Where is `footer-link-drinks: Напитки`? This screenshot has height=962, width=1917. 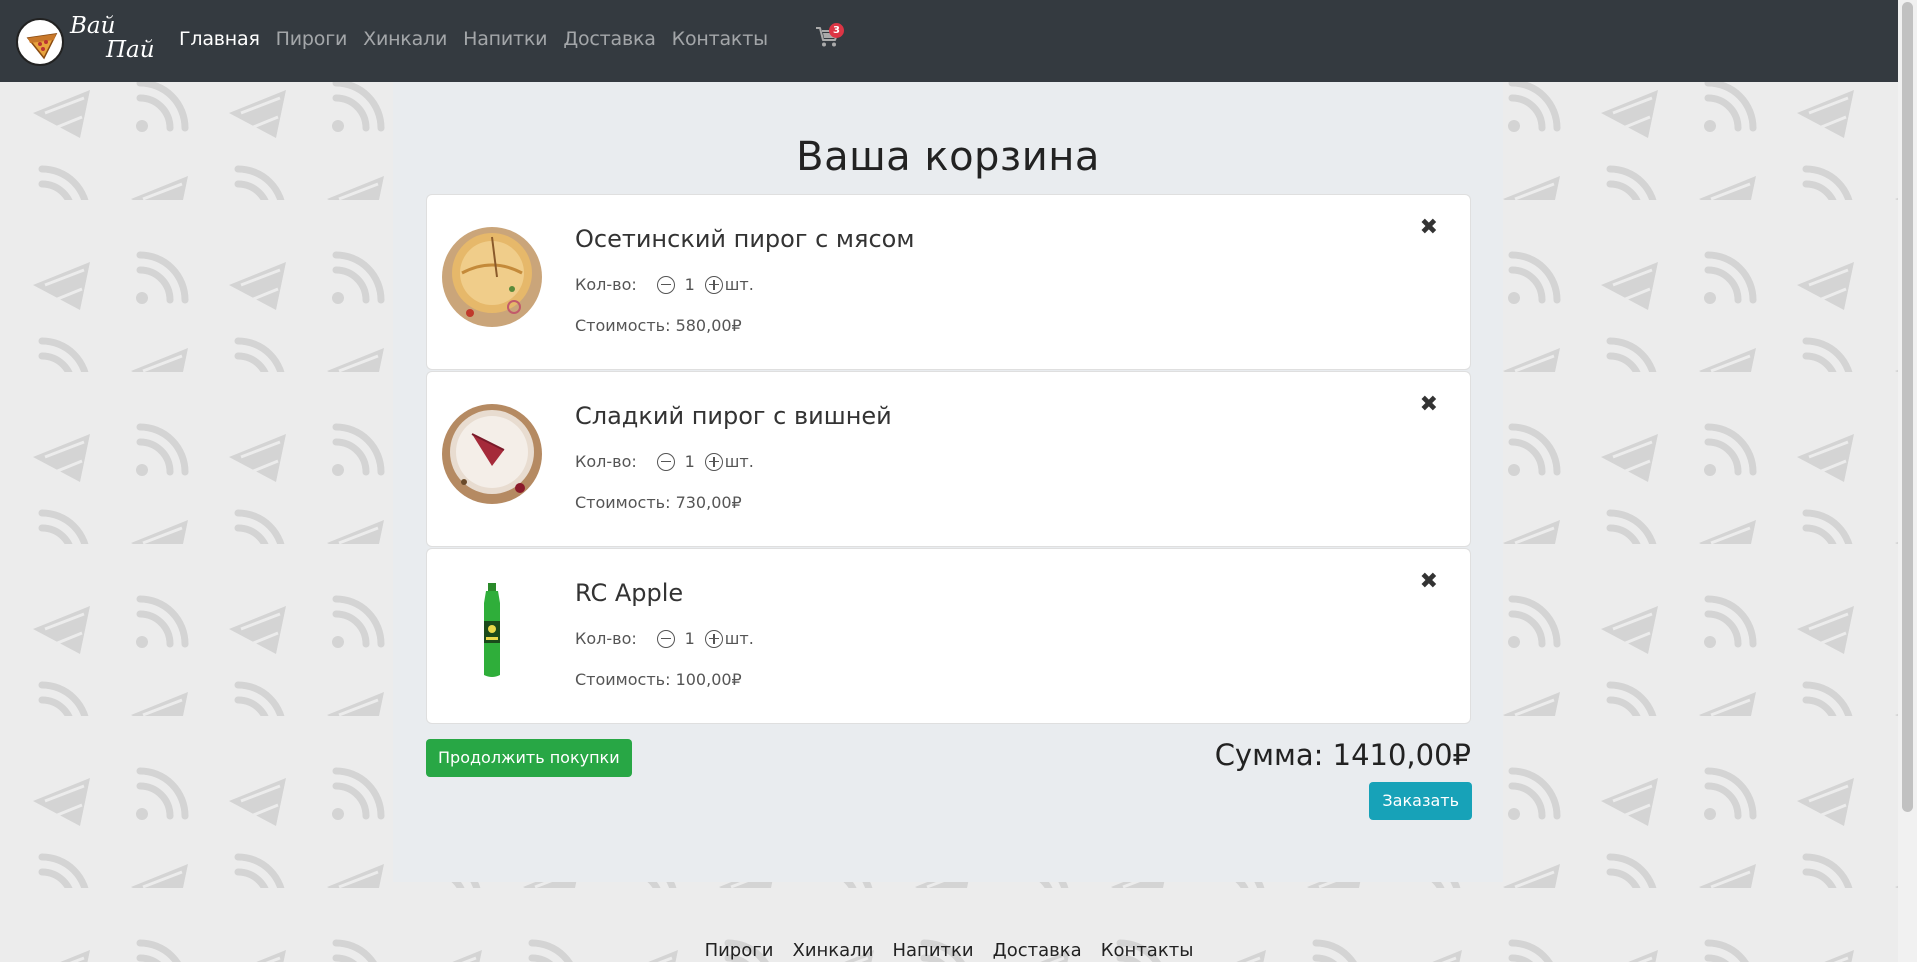
footer-link-drinks: Напитки is located at coordinates (932, 950).